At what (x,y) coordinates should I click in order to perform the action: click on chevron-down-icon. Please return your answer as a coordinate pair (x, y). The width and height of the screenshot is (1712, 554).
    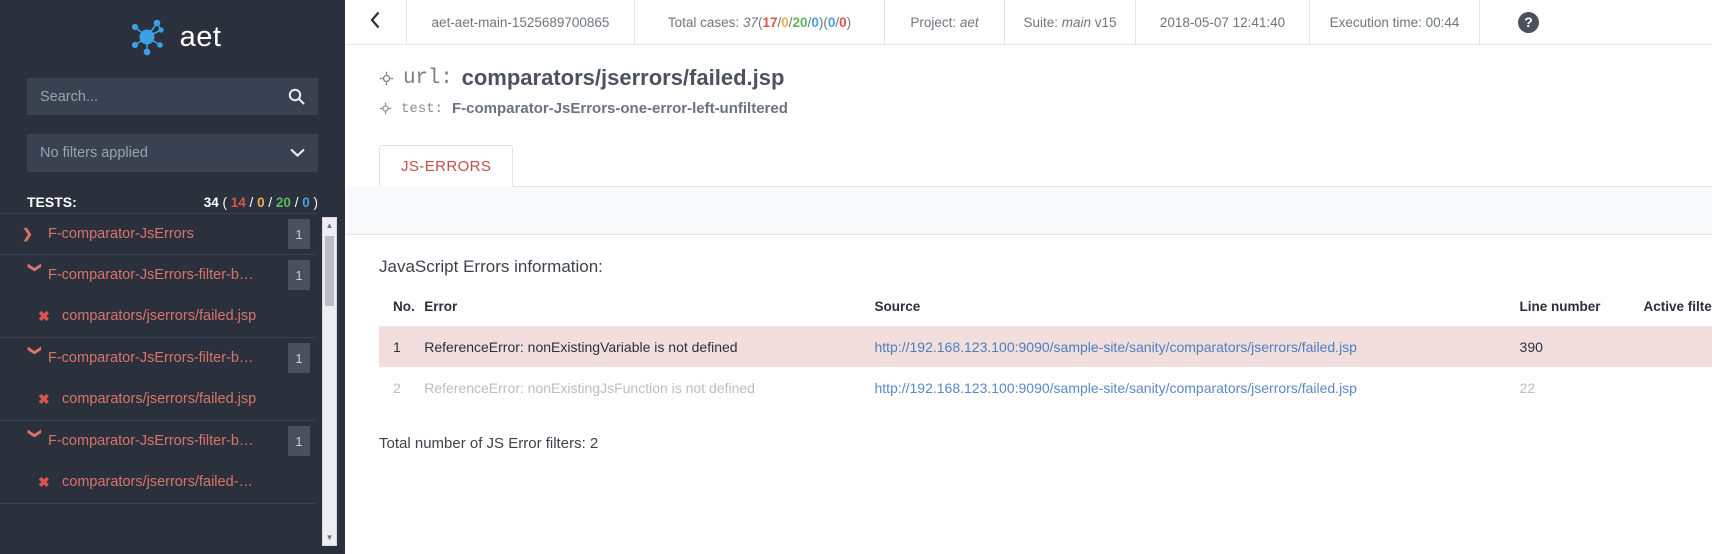
    Looking at the image, I should click on (297, 153).